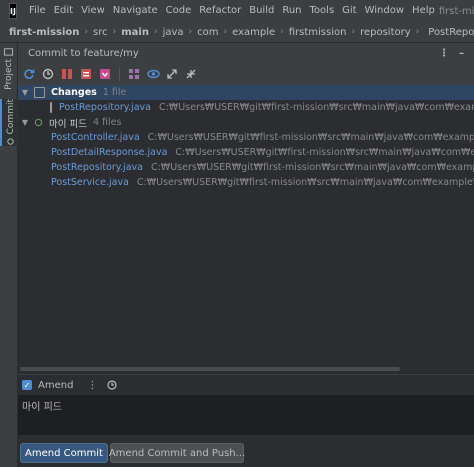  Describe the element at coordinates (63, 11) in the screenshot. I see `menu-edit: Edit` at that location.